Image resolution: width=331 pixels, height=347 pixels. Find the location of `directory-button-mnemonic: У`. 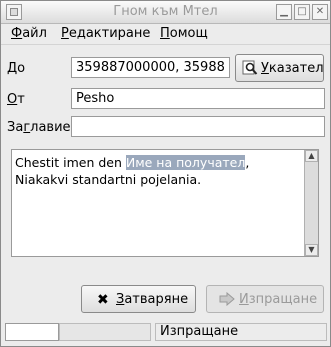

directory-button-mnemonic: У is located at coordinates (265, 68).